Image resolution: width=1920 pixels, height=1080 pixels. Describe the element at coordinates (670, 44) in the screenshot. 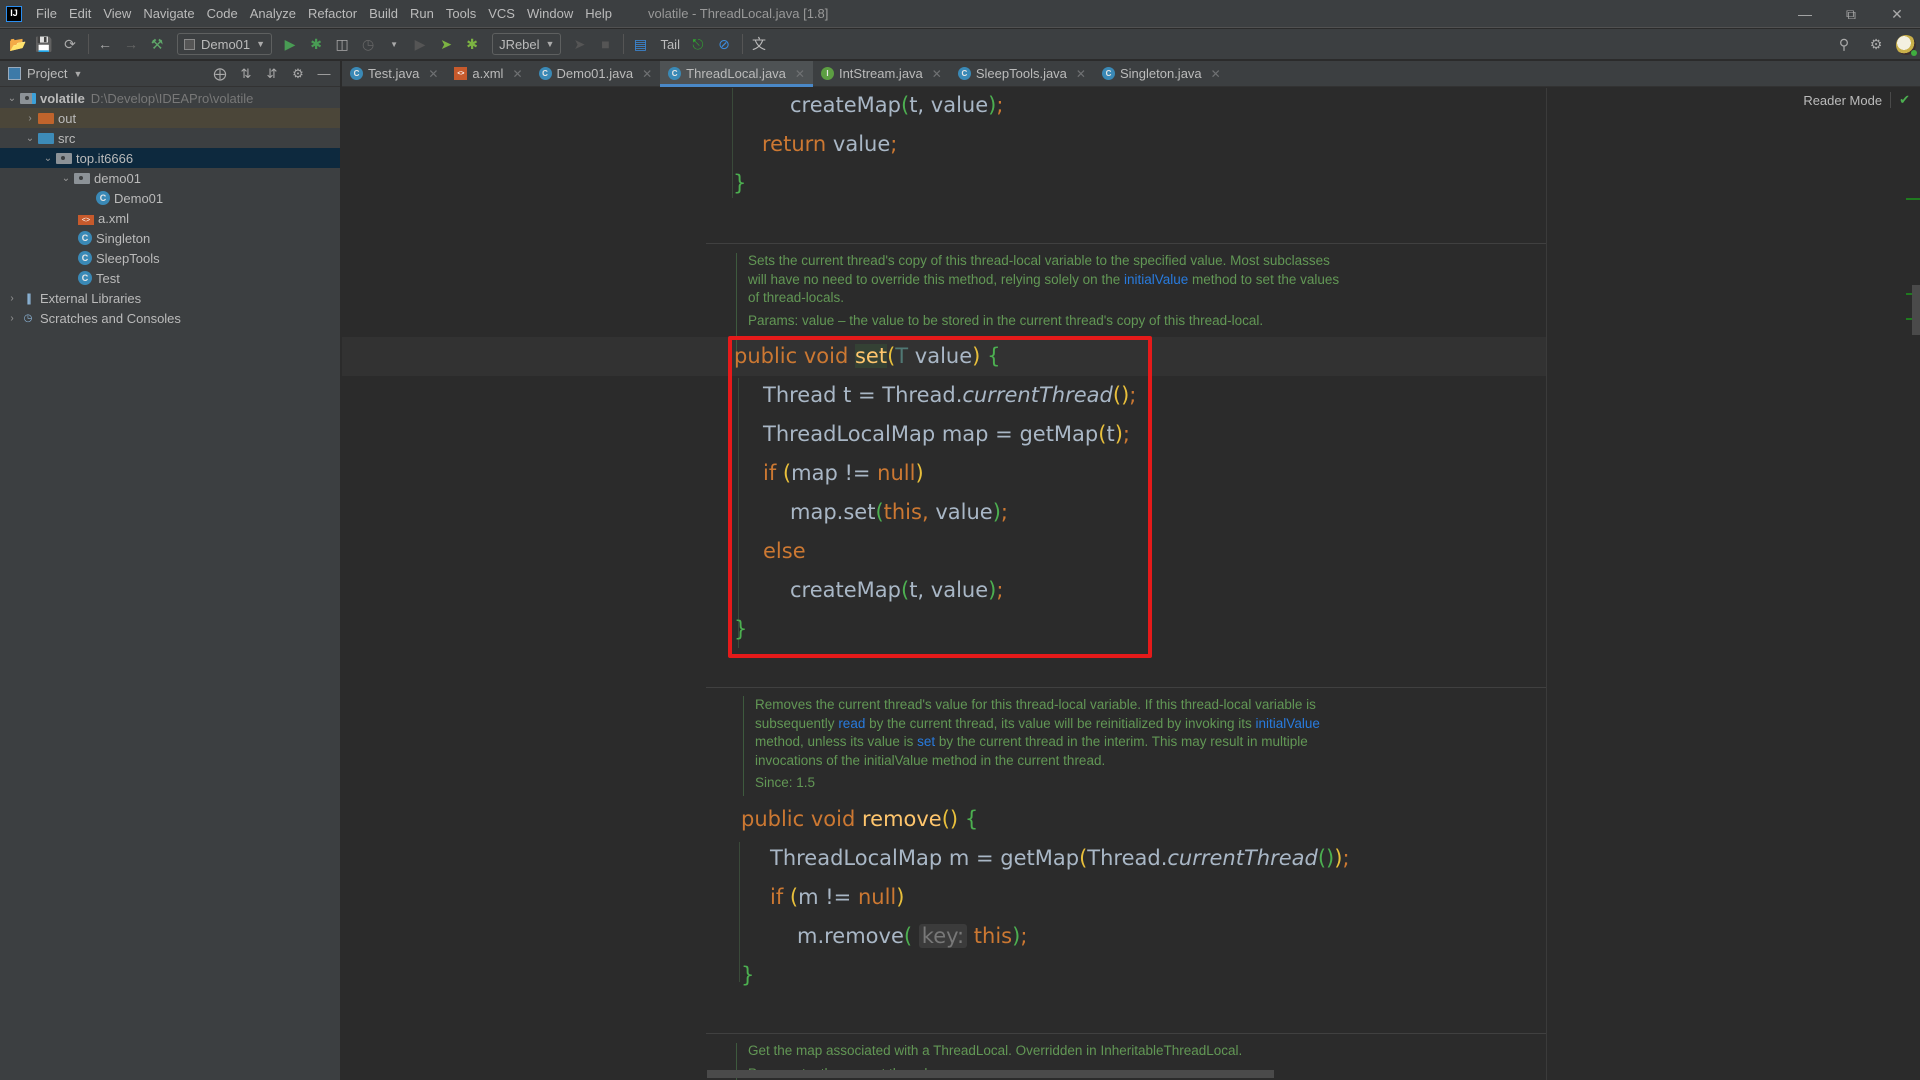

I see `tail-button: Tail` at that location.